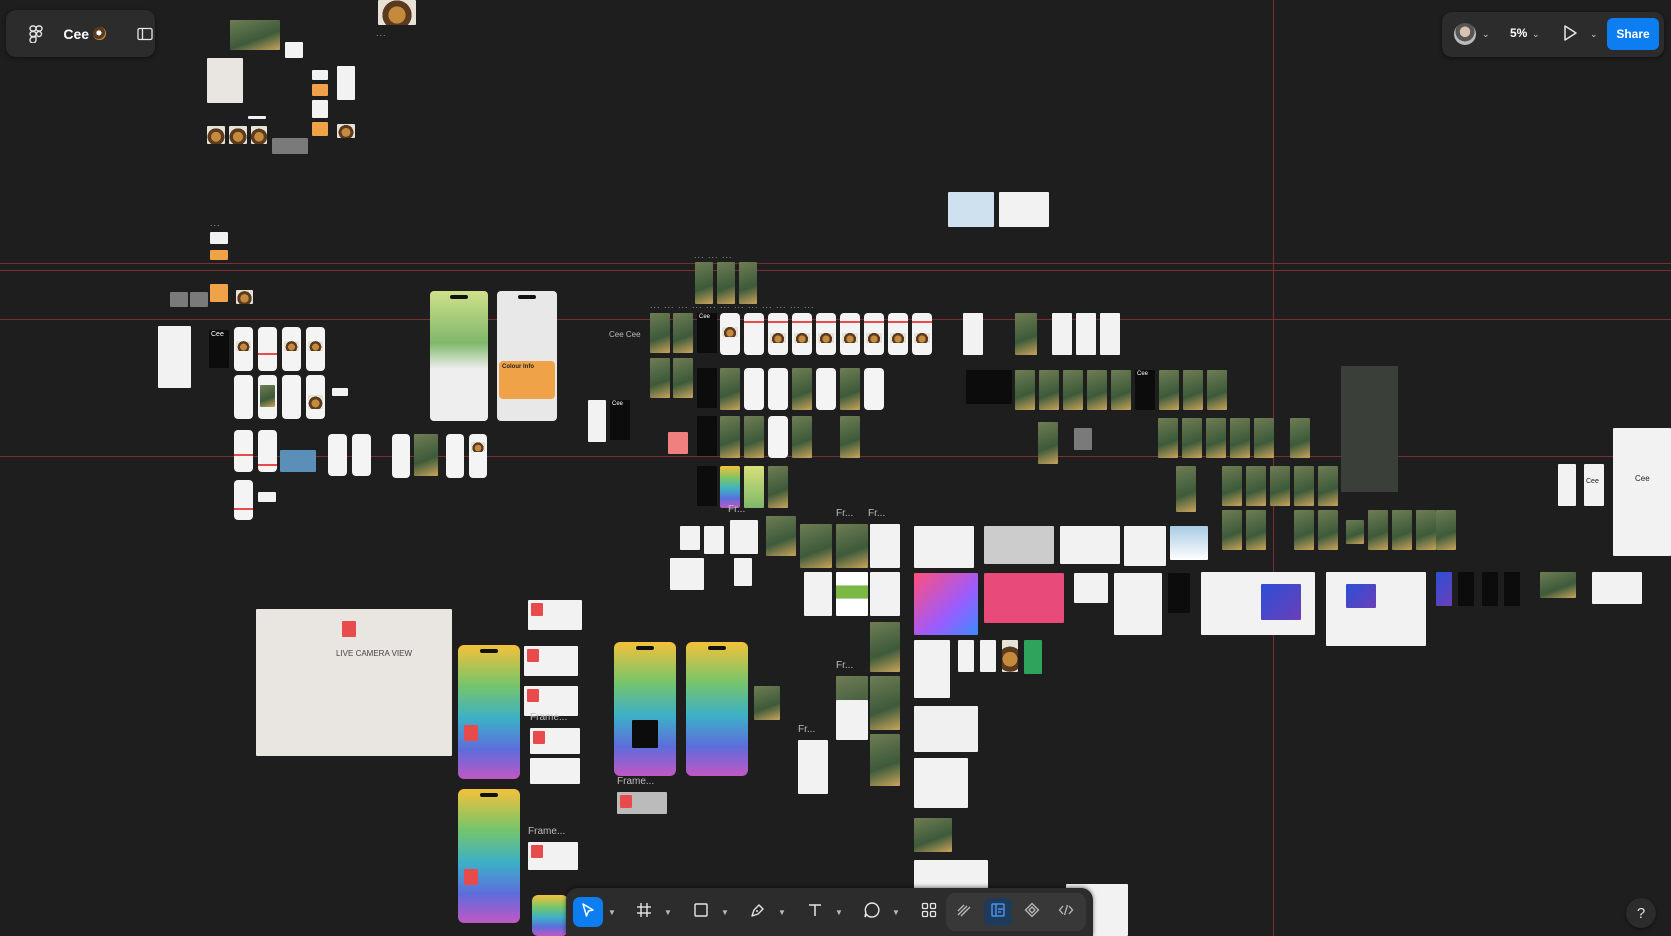 This screenshot has width=1671, height=936. What do you see at coordinates (1633, 34) in the screenshot?
I see `share-button: Share` at bounding box center [1633, 34].